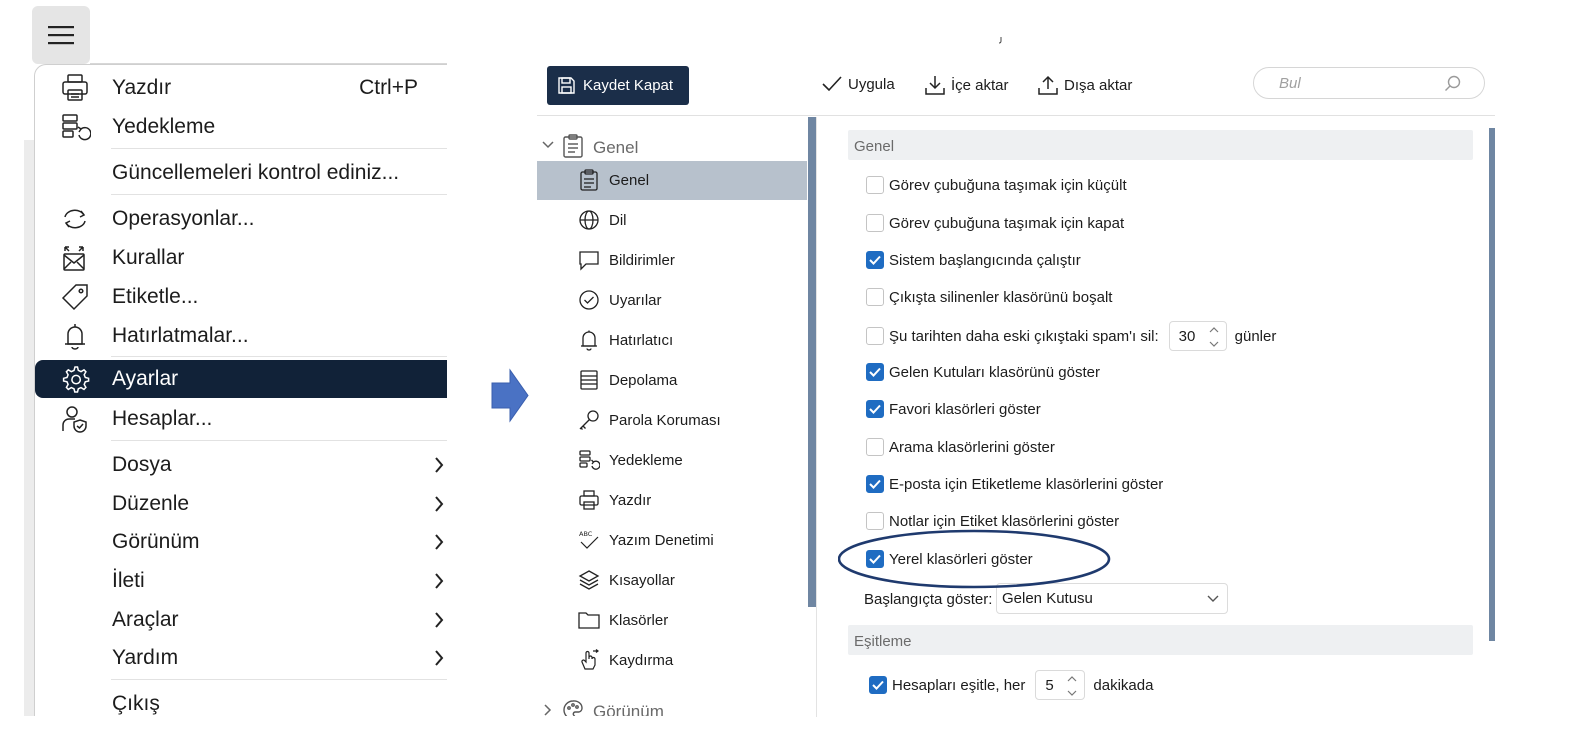 The height and width of the screenshot is (746, 1584). What do you see at coordinates (1112, 598) in the screenshot?
I see `startup-dropdown: Gelen Kutusu` at bounding box center [1112, 598].